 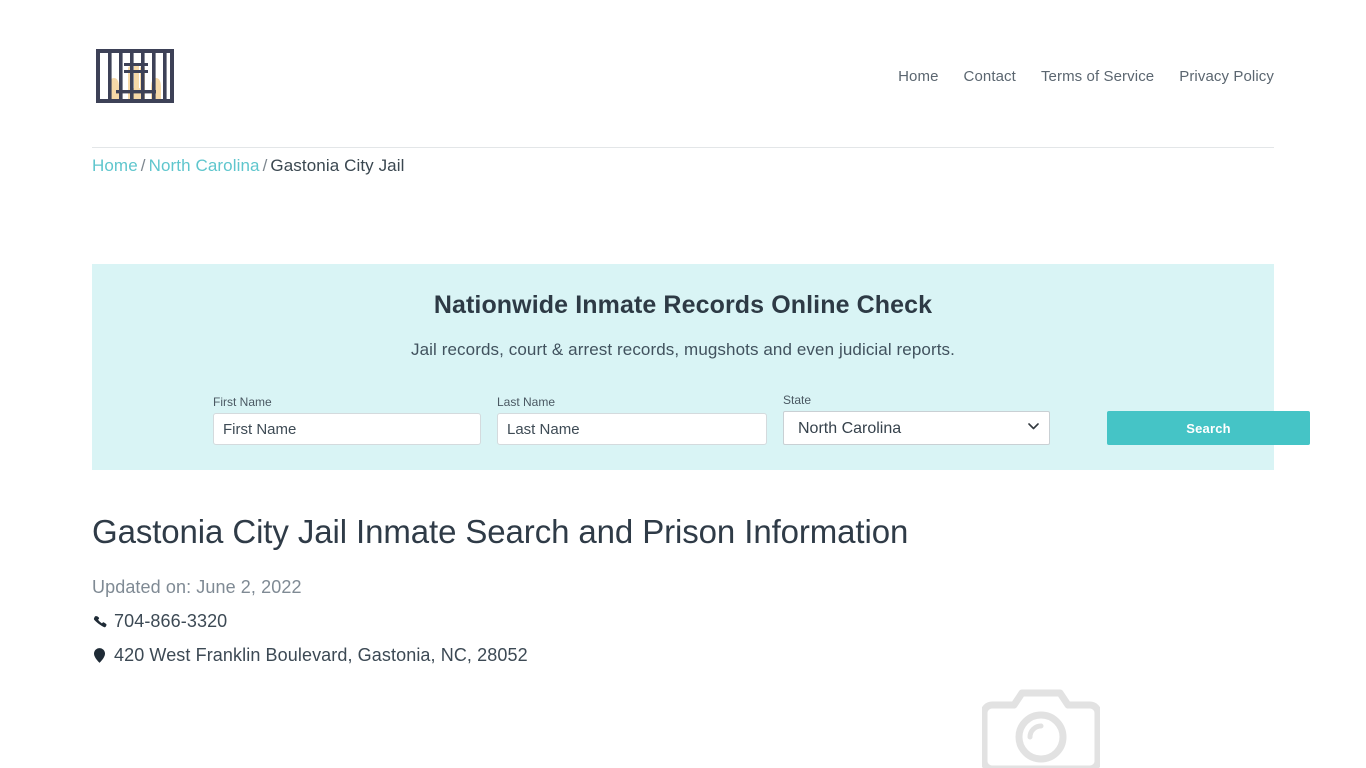 What do you see at coordinates (683, 305) in the screenshot?
I see `search-panel-title: Nationwide Inmate Records Online Check` at bounding box center [683, 305].